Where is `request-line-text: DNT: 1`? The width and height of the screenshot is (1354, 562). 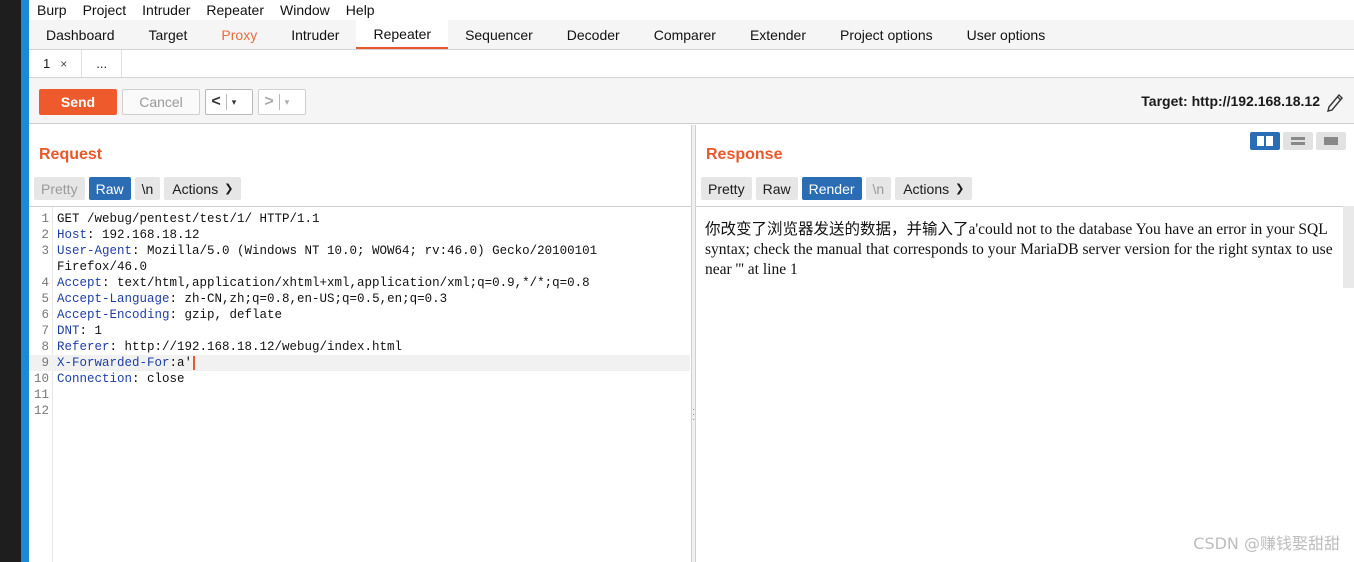 request-line-text: DNT: 1 is located at coordinates (79, 331).